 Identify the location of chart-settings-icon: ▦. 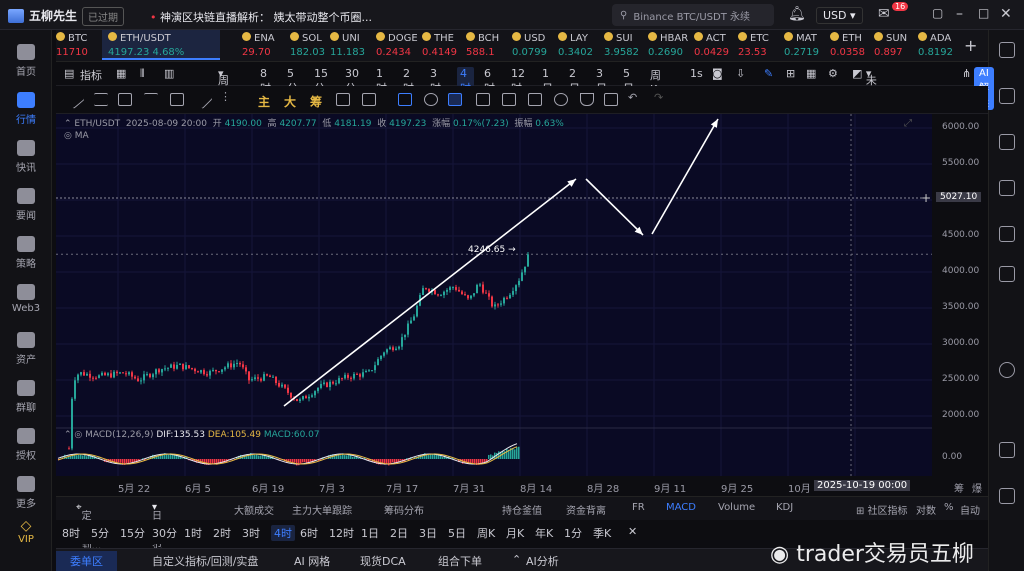
(811, 73).